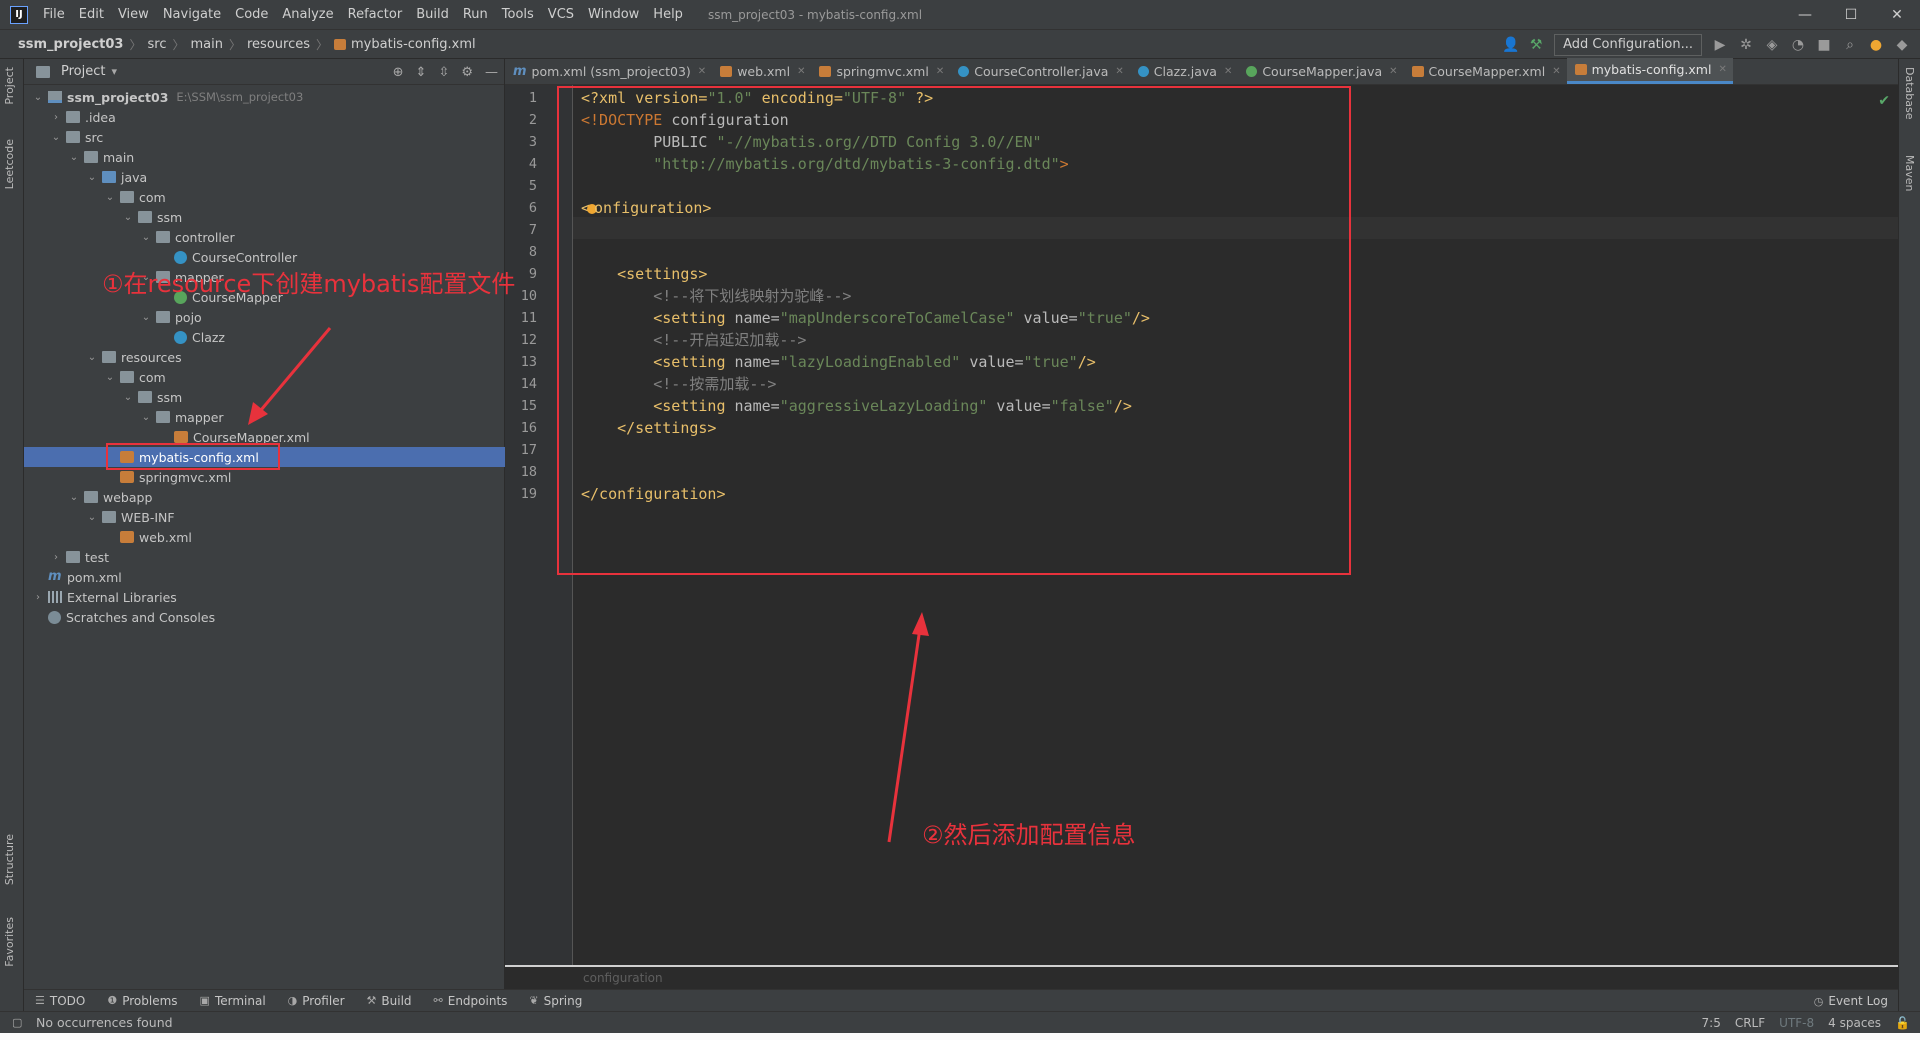 Image resolution: width=1920 pixels, height=1040 pixels. I want to click on breadcrumb-resources: resources, so click(278, 44).